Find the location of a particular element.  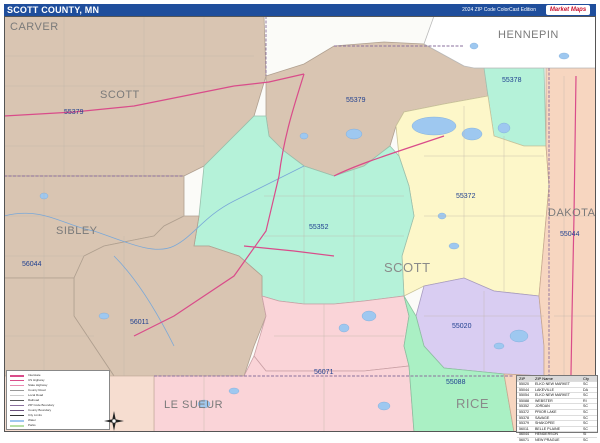

legend-label: US Highway is located at coordinates (36, 380).